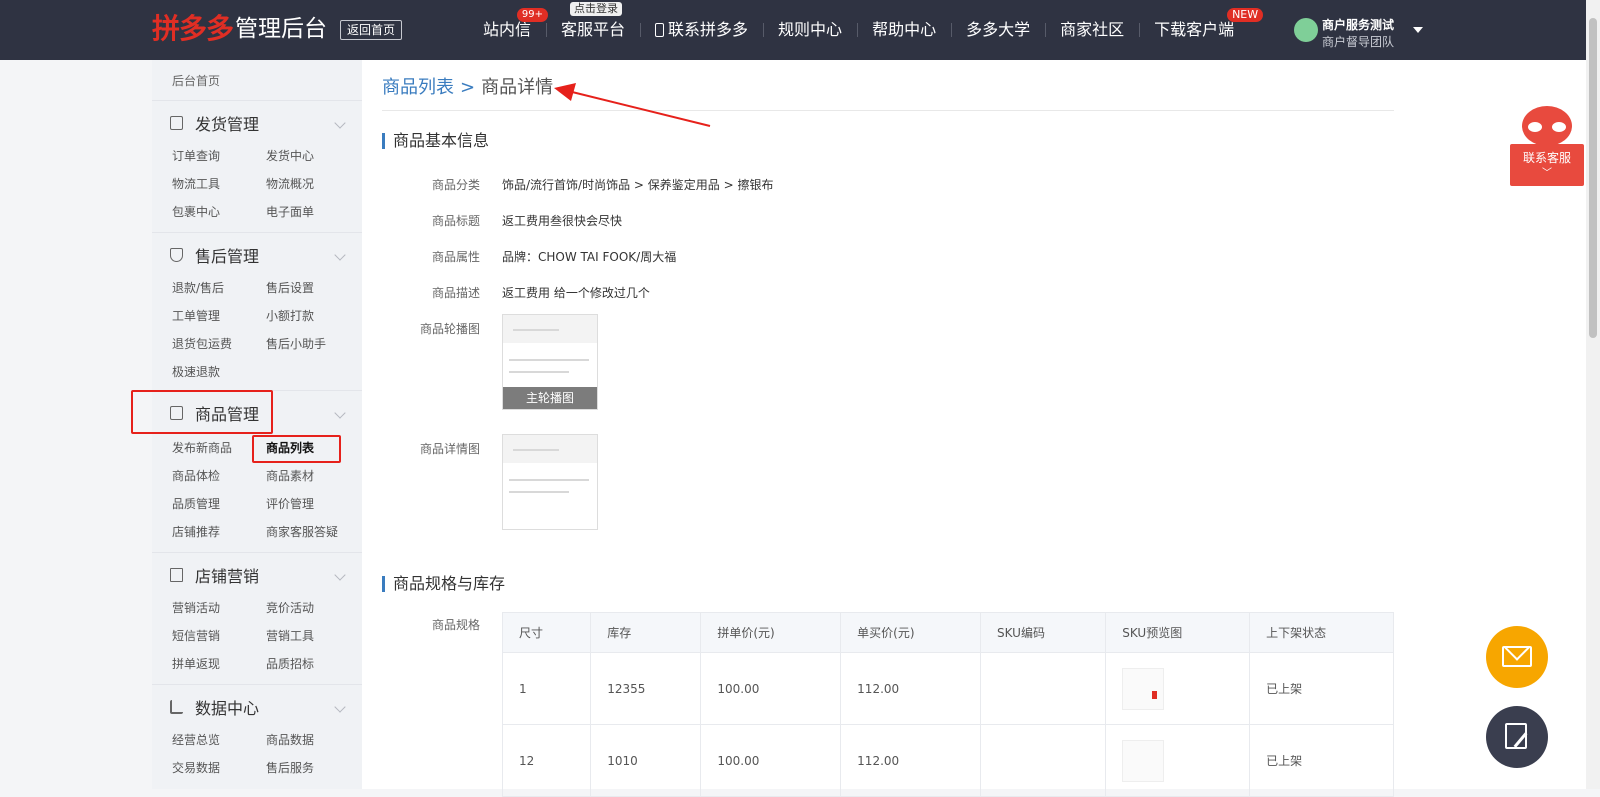 The width and height of the screenshot is (1600, 797). Describe the element at coordinates (550, 362) in the screenshot. I see `carousel-thumbnail: 主轮播图` at that location.